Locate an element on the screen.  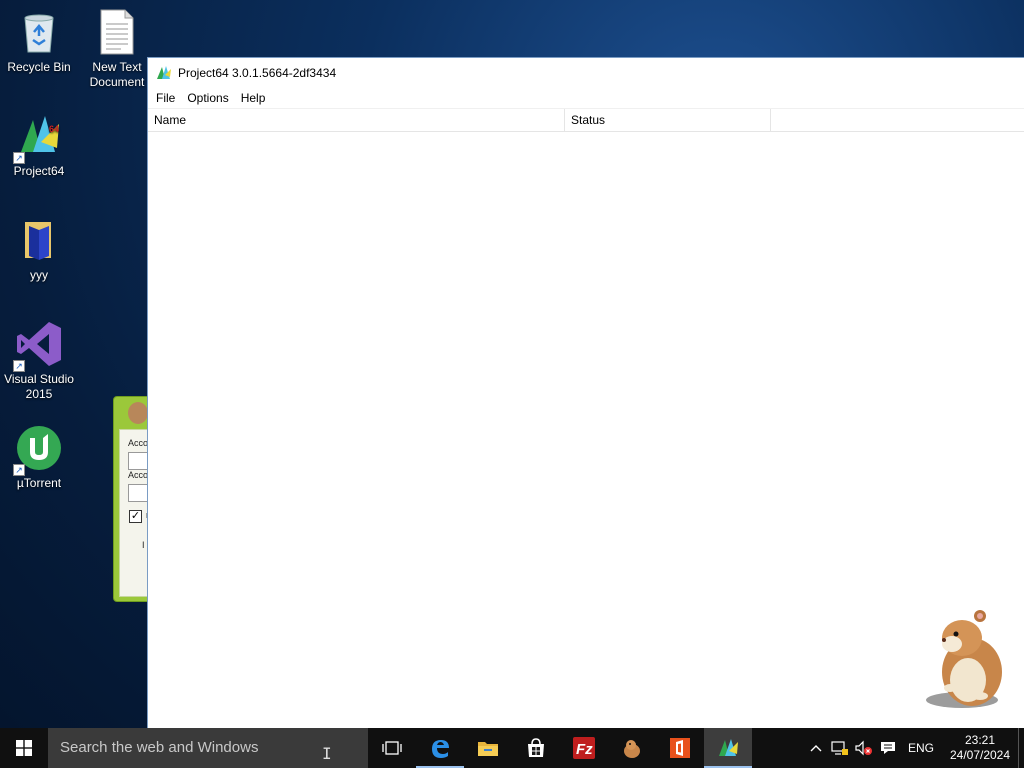
desktop-icon-label: New Text Document is located at coordinates (117, 74).